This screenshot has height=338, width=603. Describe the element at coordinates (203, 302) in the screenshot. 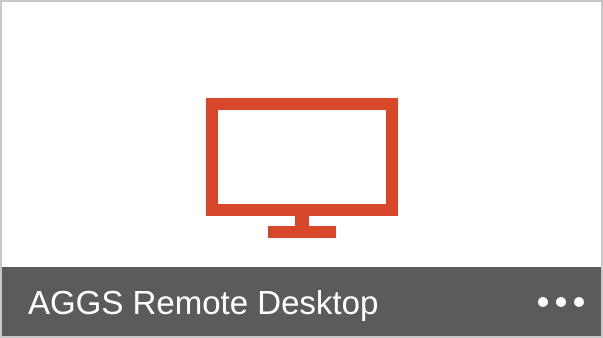

I see `tile-title: AGGS Remote Desktop` at that location.